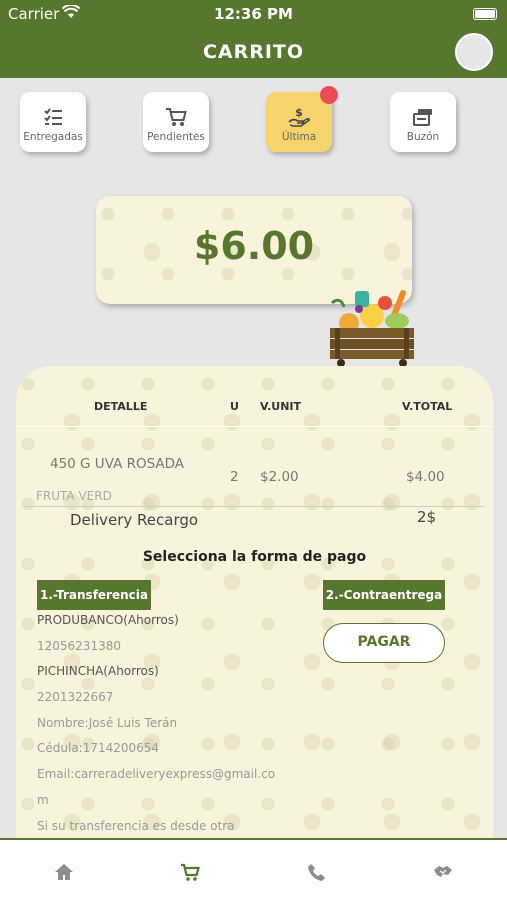 The image size is (507, 900). What do you see at coordinates (474, 52) in the screenshot?
I see `avatar` at bounding box center [474, 52].